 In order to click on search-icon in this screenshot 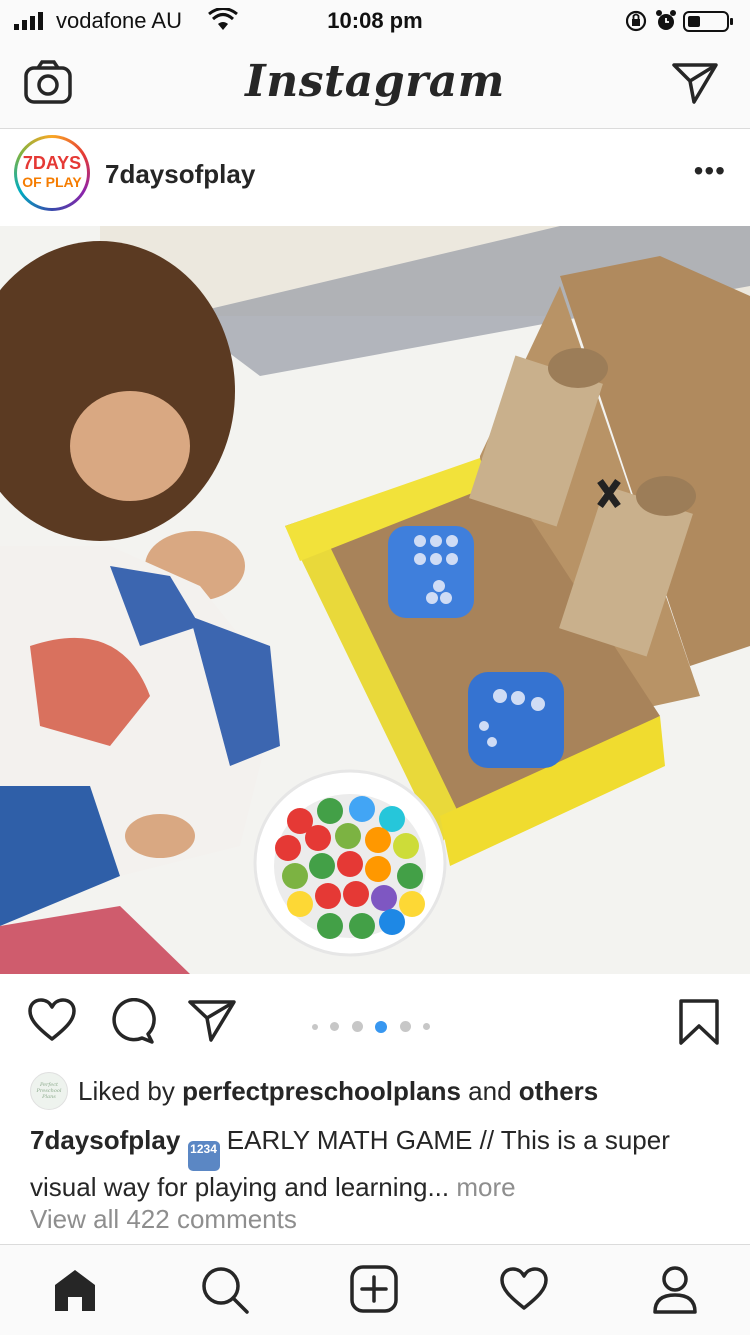, I will do `click(225, 1290)`.